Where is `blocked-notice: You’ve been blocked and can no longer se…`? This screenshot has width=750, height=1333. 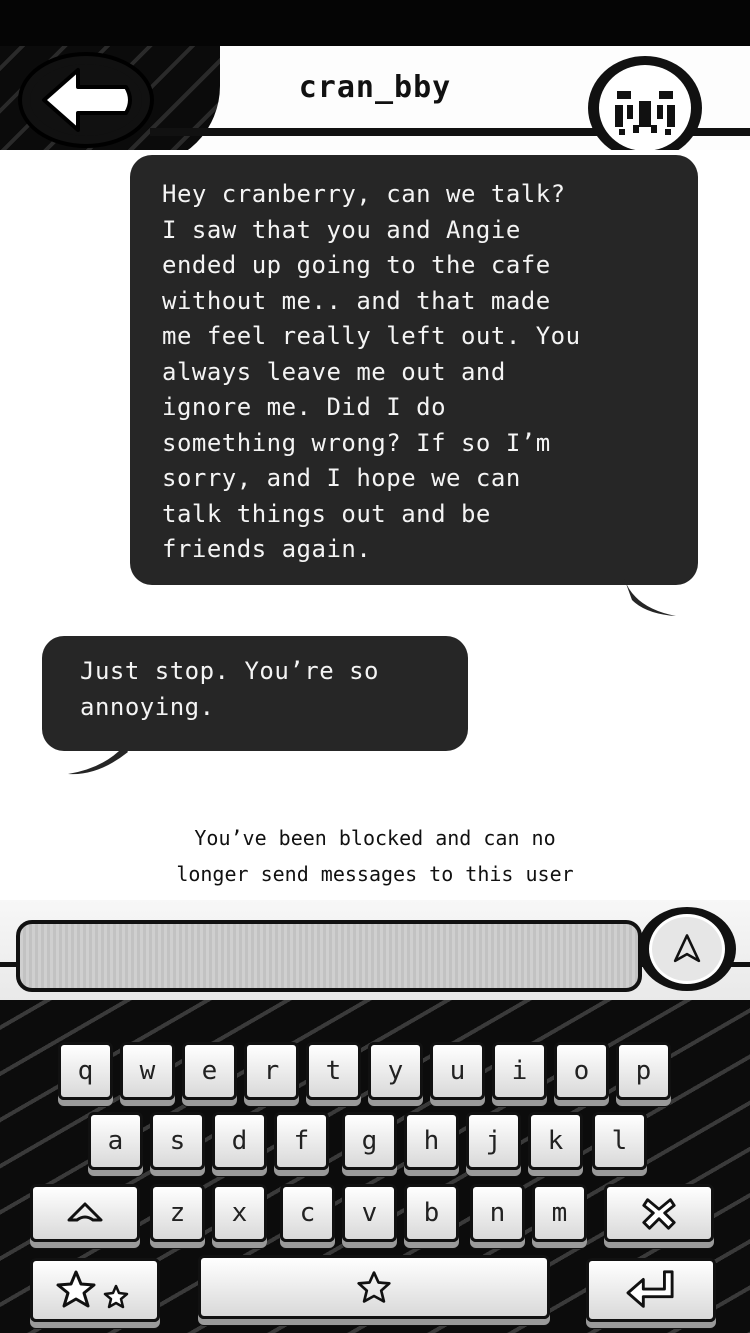
blocked-notice: You’ve been blocked and can no longer se… is located at coordinates (375, 856).